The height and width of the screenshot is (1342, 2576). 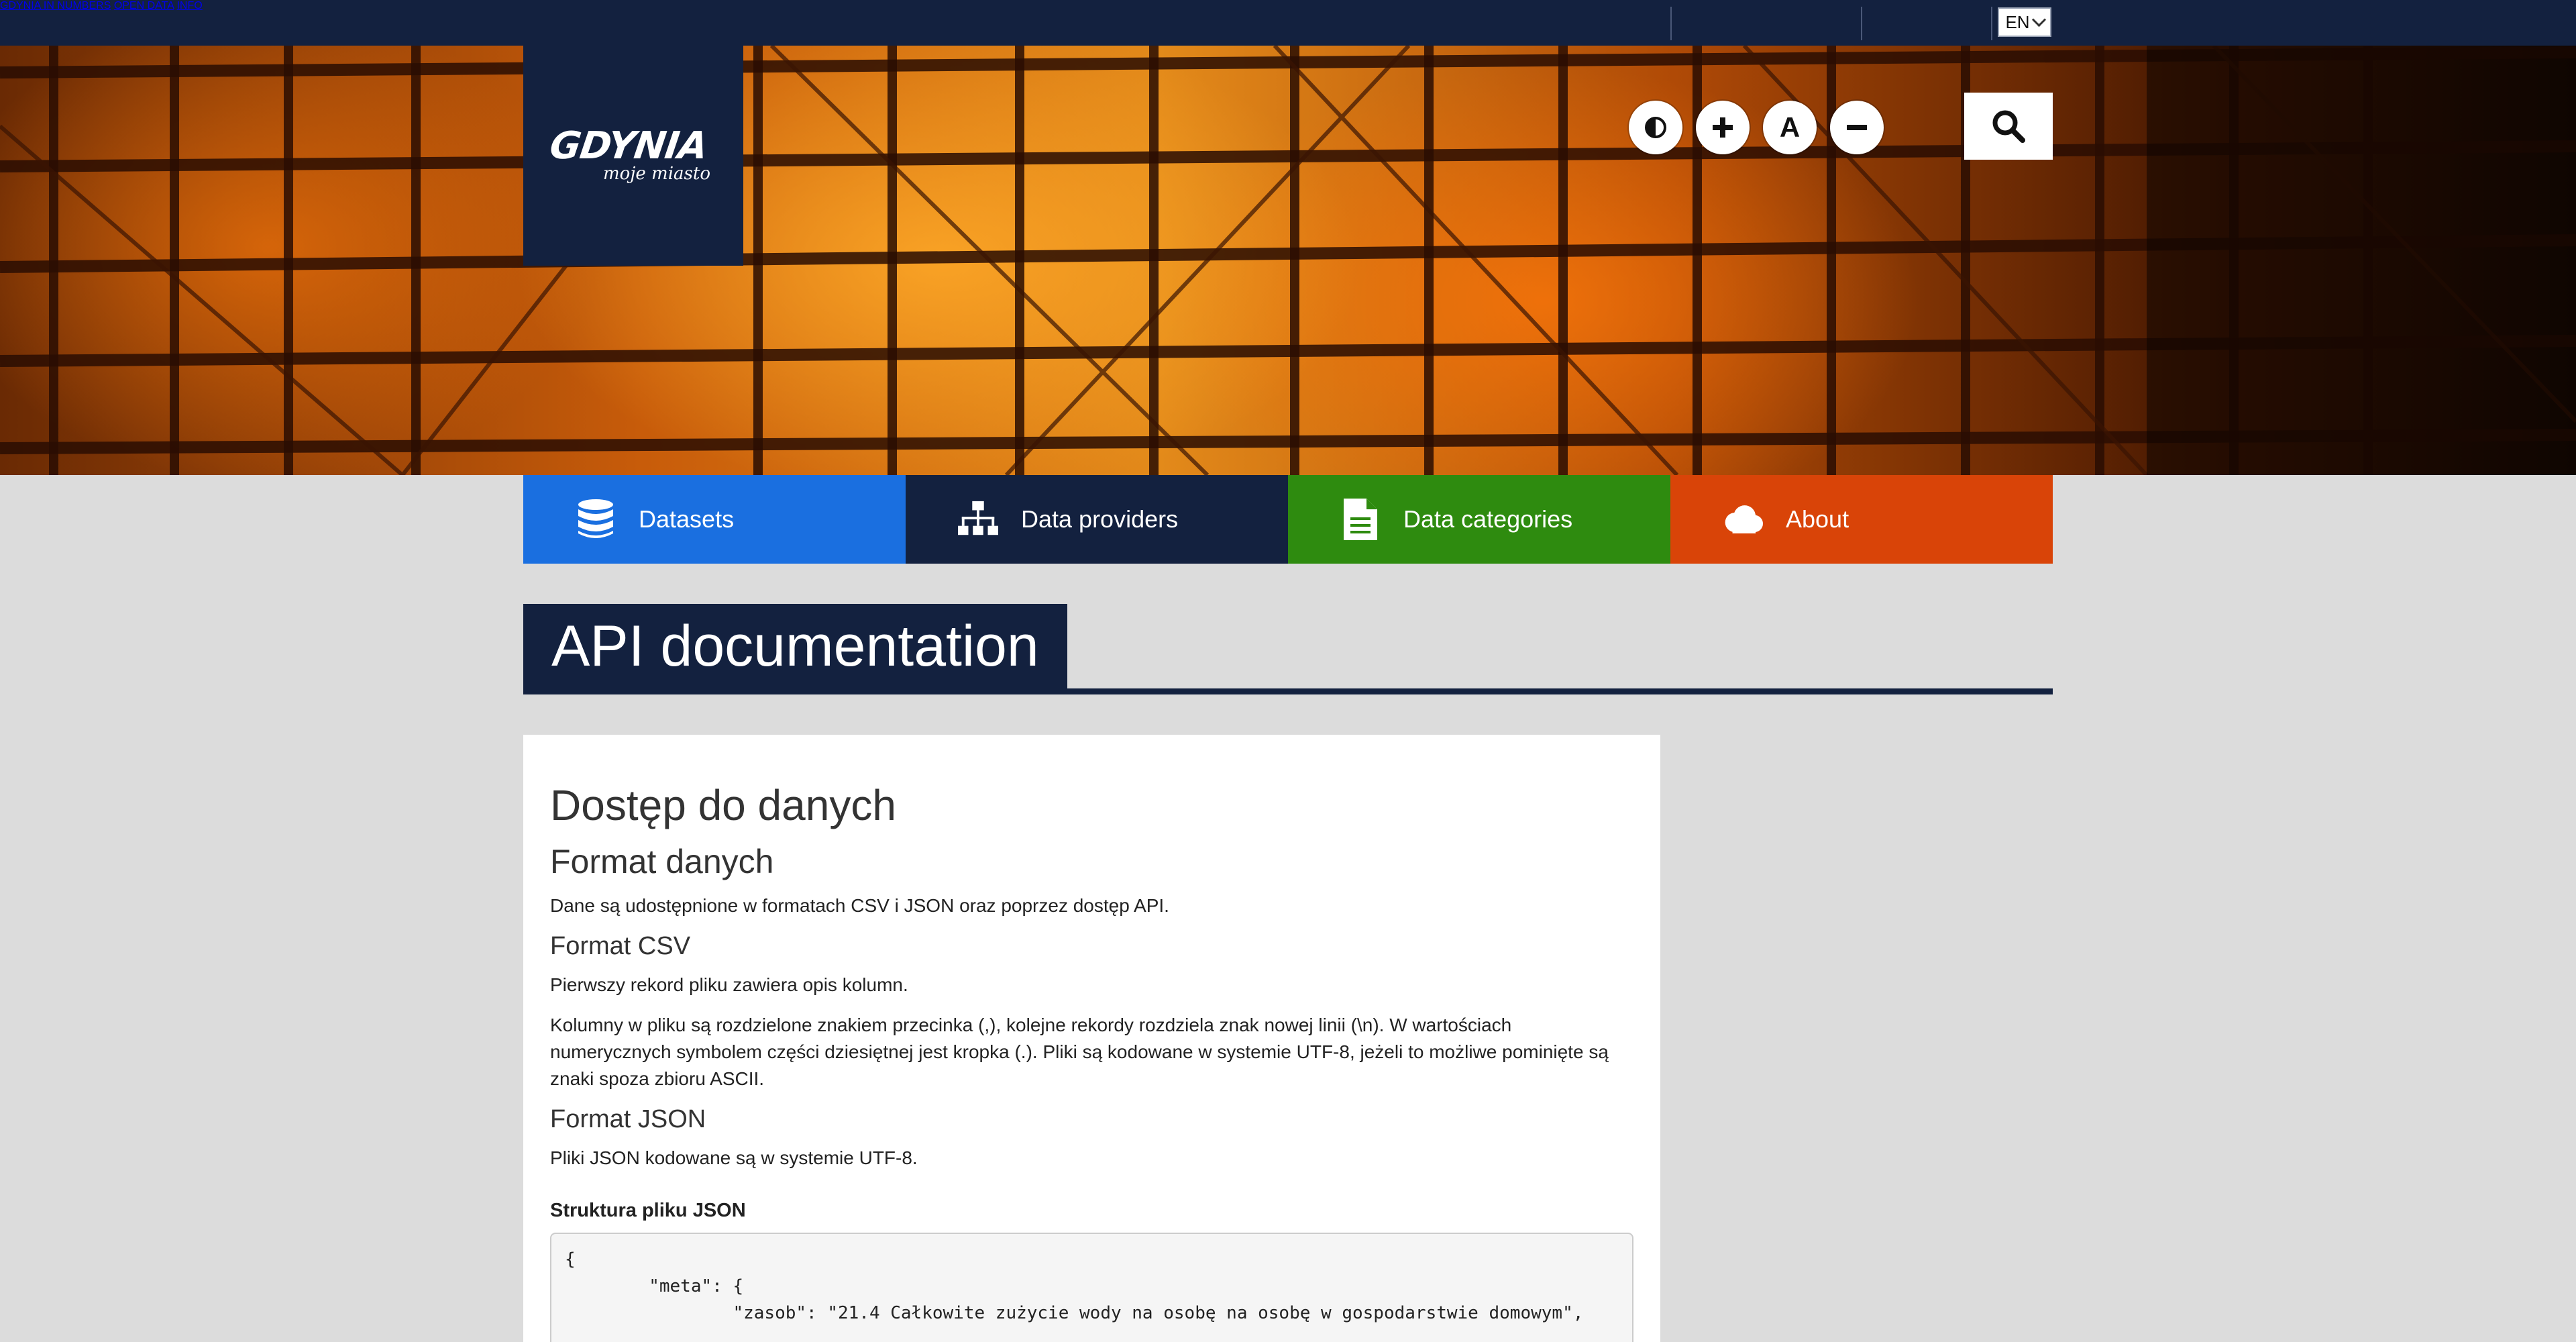 I want to click on language-select: EN, so click(x=2024, y=22).